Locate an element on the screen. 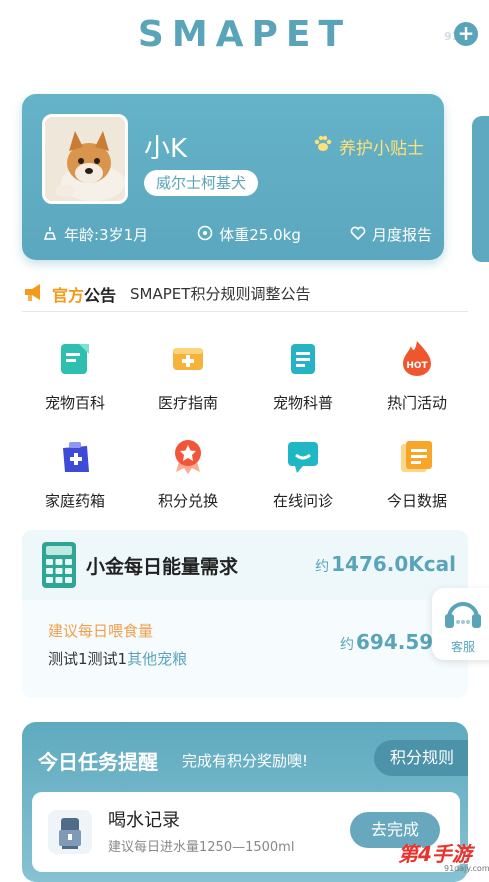 This screenshot has height=882, width=489. calculator-icon is located at coordinates (59, 565).